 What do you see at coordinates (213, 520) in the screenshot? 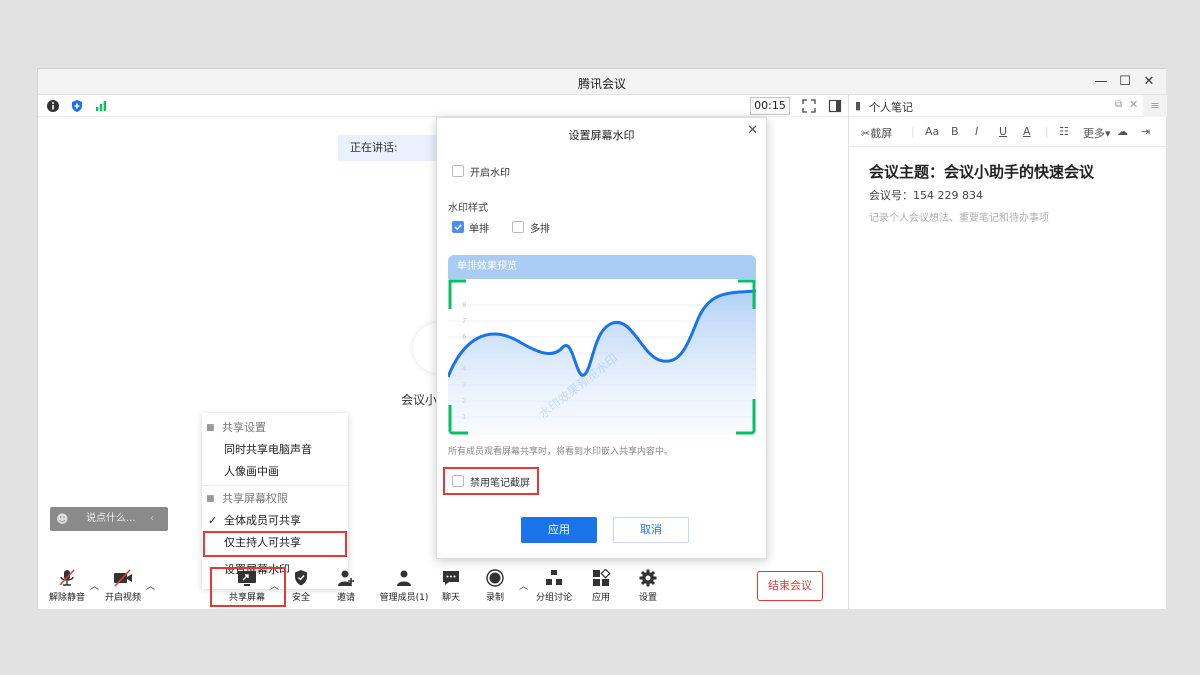
I see `check-icon: ✓` at bounding box center [213, 520].